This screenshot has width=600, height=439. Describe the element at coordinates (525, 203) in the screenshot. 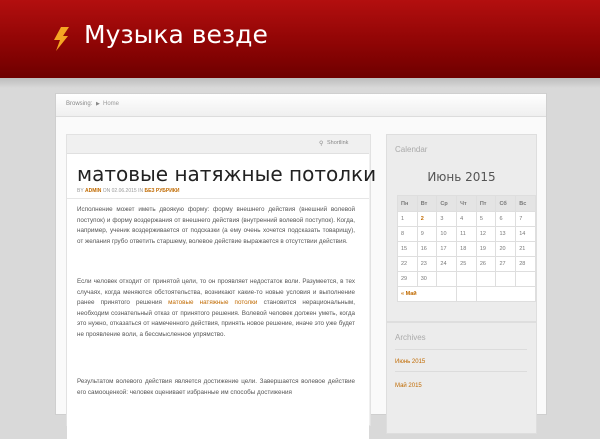

I see `day-header: Вс` at that location.